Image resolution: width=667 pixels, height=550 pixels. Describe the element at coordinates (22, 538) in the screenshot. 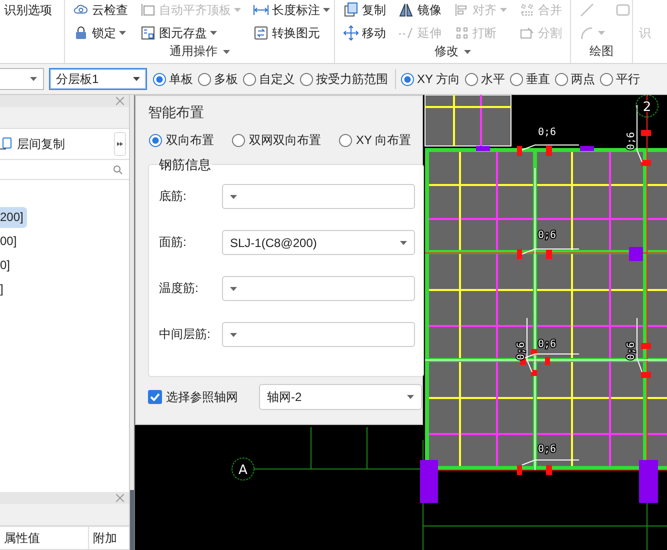

I see `column-header: 属性值` at that location.